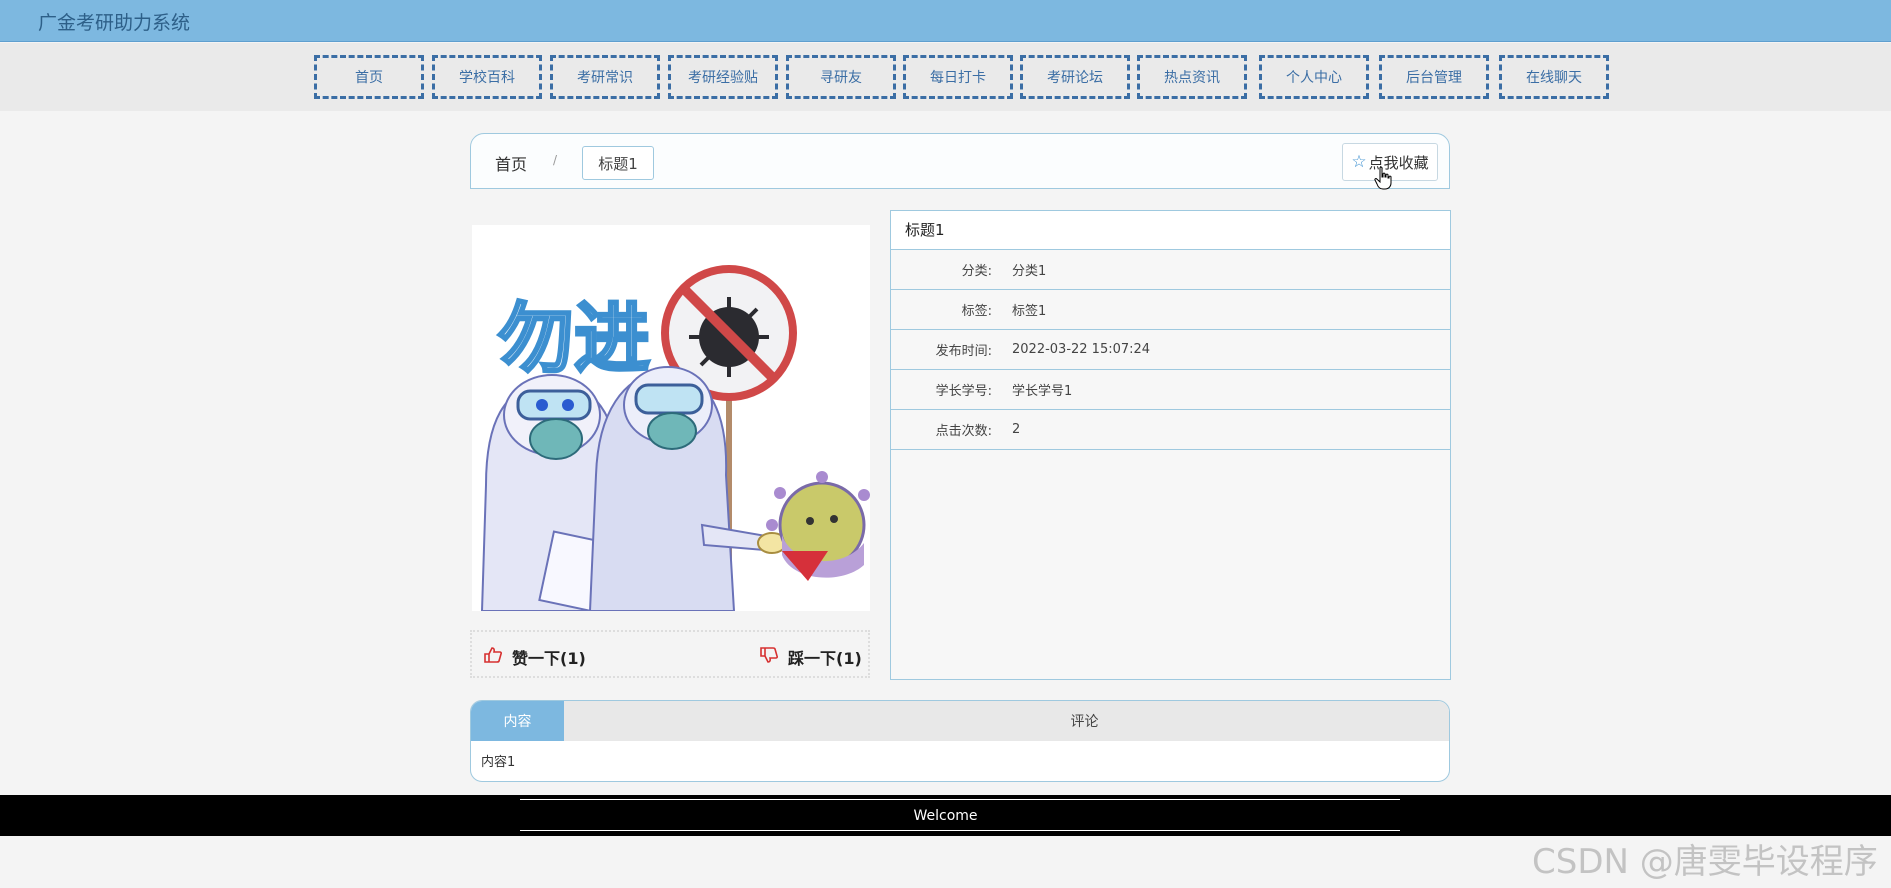  I want to click on detail-label: 分类:, so click(976, 271).